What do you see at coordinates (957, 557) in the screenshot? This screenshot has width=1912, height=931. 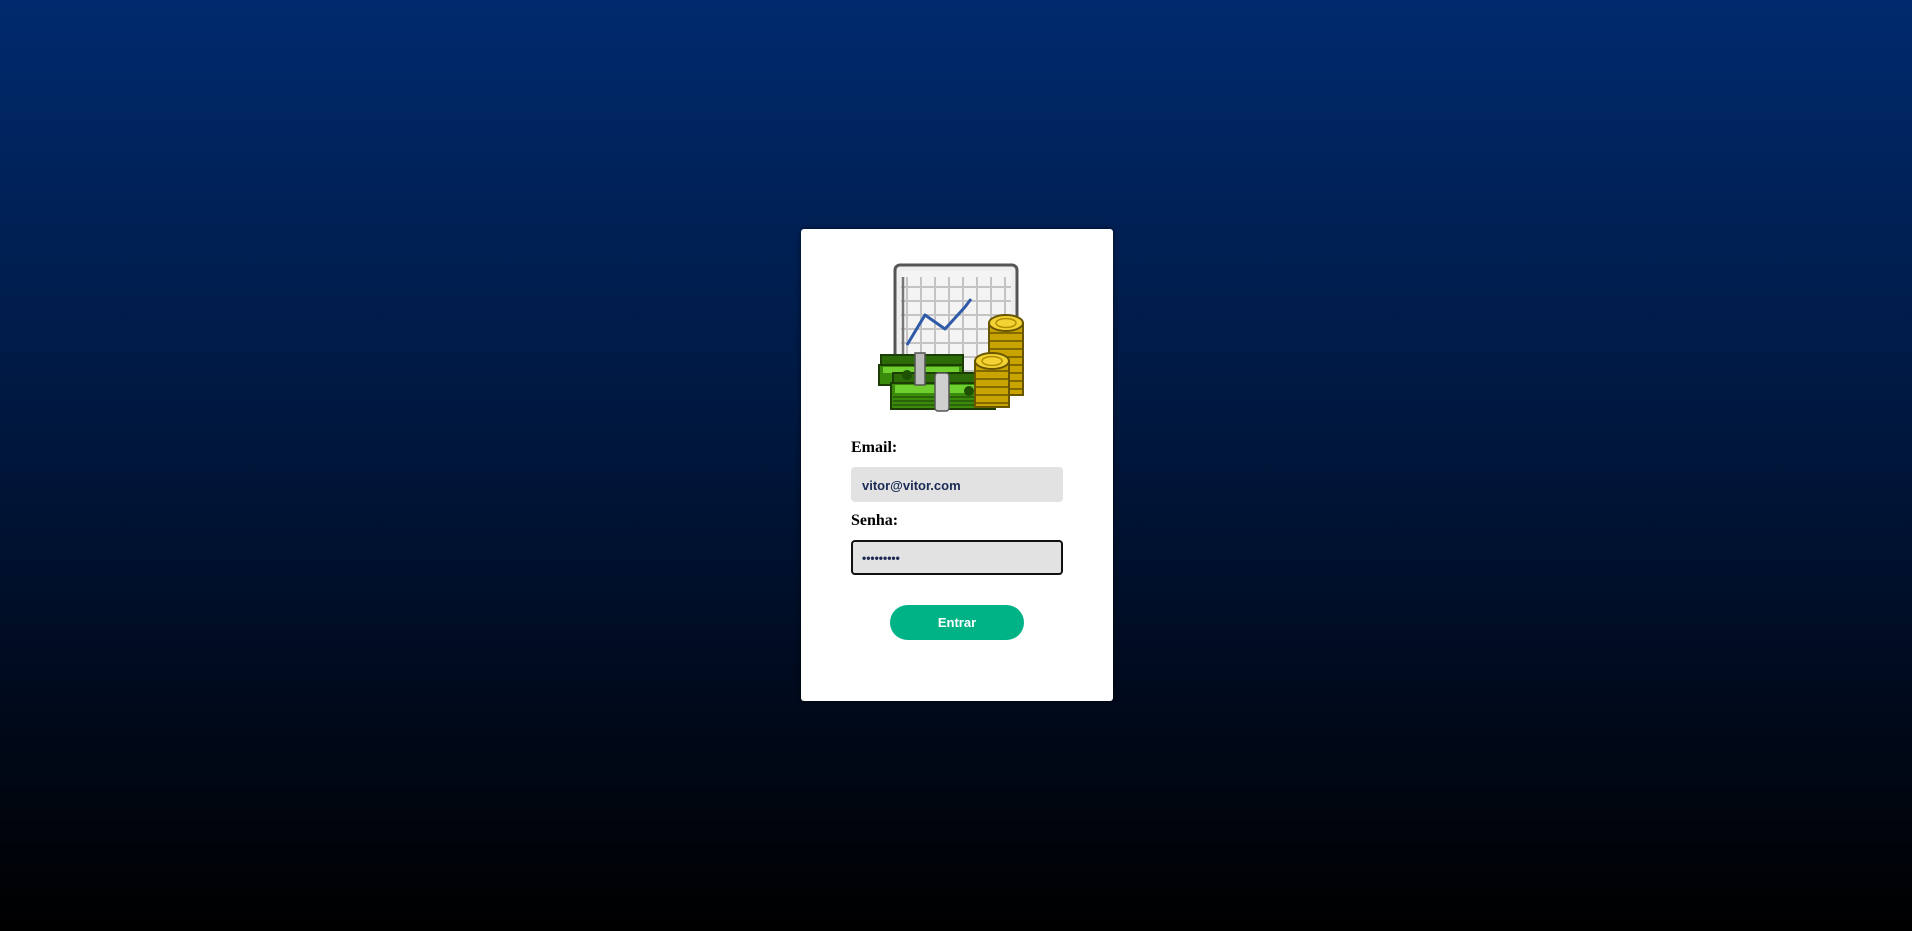 I see `password-field: •••••••••` at bounding box center [957, 557].